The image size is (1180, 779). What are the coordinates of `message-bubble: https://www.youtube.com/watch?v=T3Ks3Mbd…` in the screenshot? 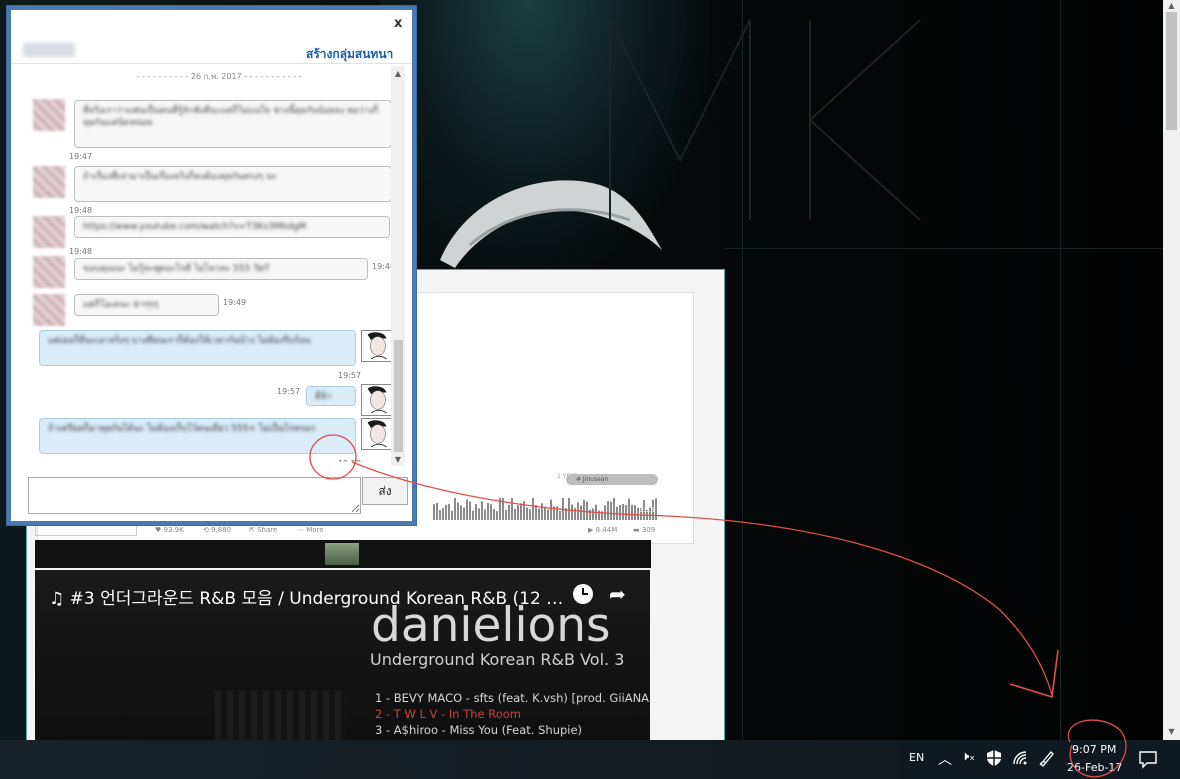 It's located at (232, 227).